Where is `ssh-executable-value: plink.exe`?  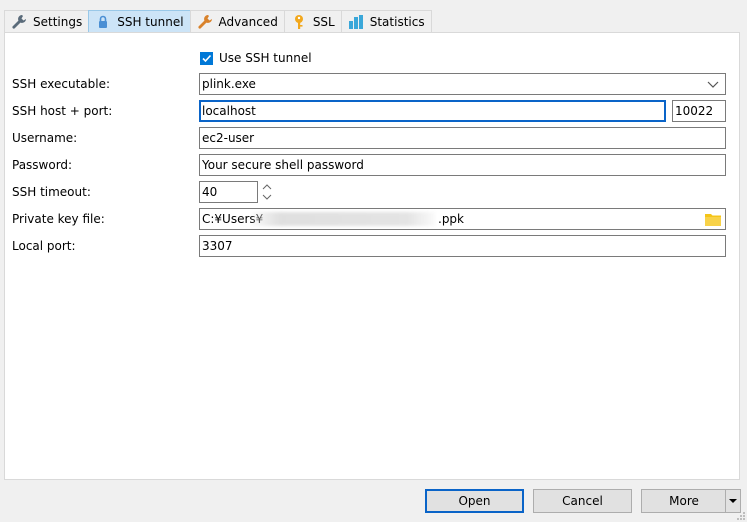
ssh-executable-value: plink.exe is located at coordinates (229, 84).